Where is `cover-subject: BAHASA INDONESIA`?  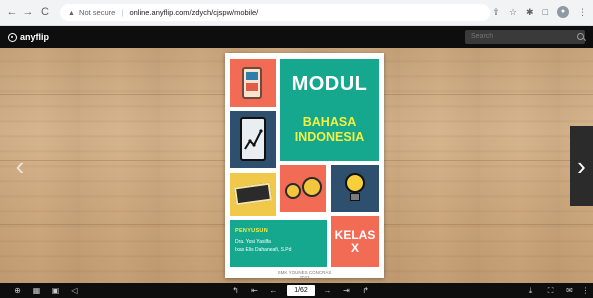
cover-subject: BAHASA INDONESIA is located at coordinates (329, 130).